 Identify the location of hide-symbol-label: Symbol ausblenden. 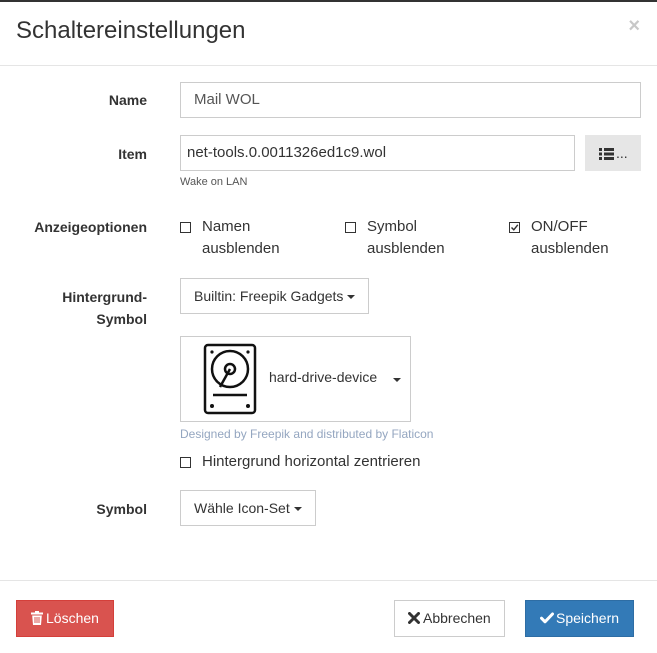
(406, 237).